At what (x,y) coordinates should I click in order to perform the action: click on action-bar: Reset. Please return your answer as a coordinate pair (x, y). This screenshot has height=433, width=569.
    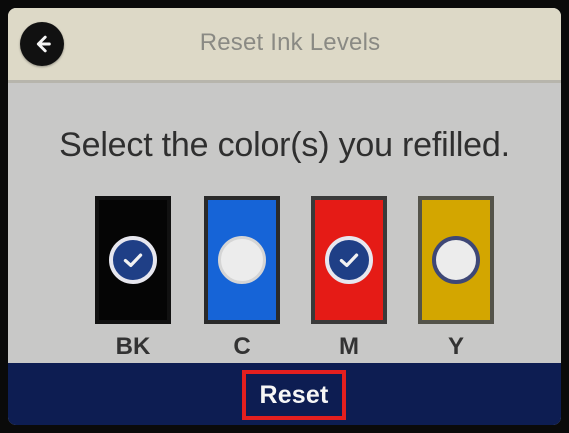
    Looking at the image, I should click on (284, 394).